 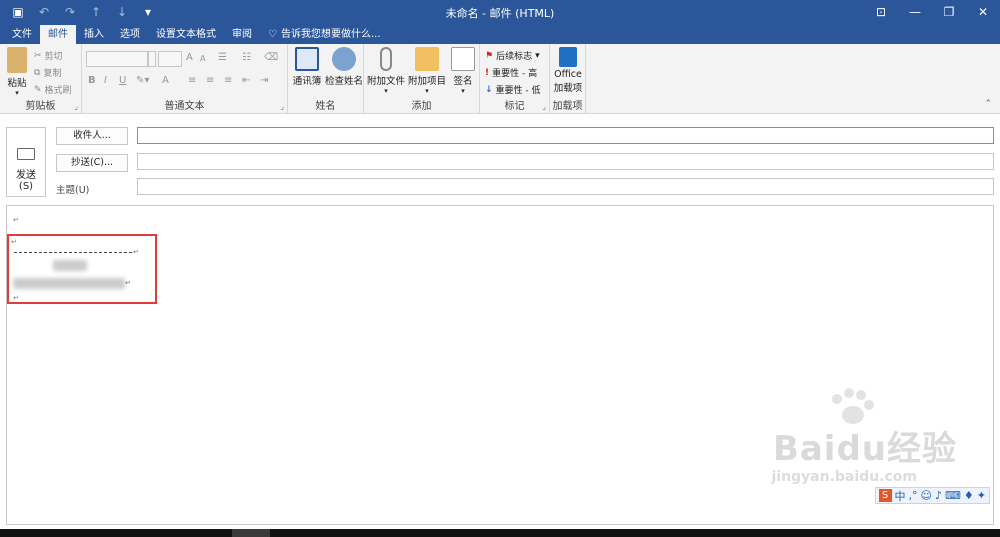 What do you see at coordinates (271, 57) in the screenshot?
I see `clear-format-icon: ⌫` at bounding box center [271, 57].